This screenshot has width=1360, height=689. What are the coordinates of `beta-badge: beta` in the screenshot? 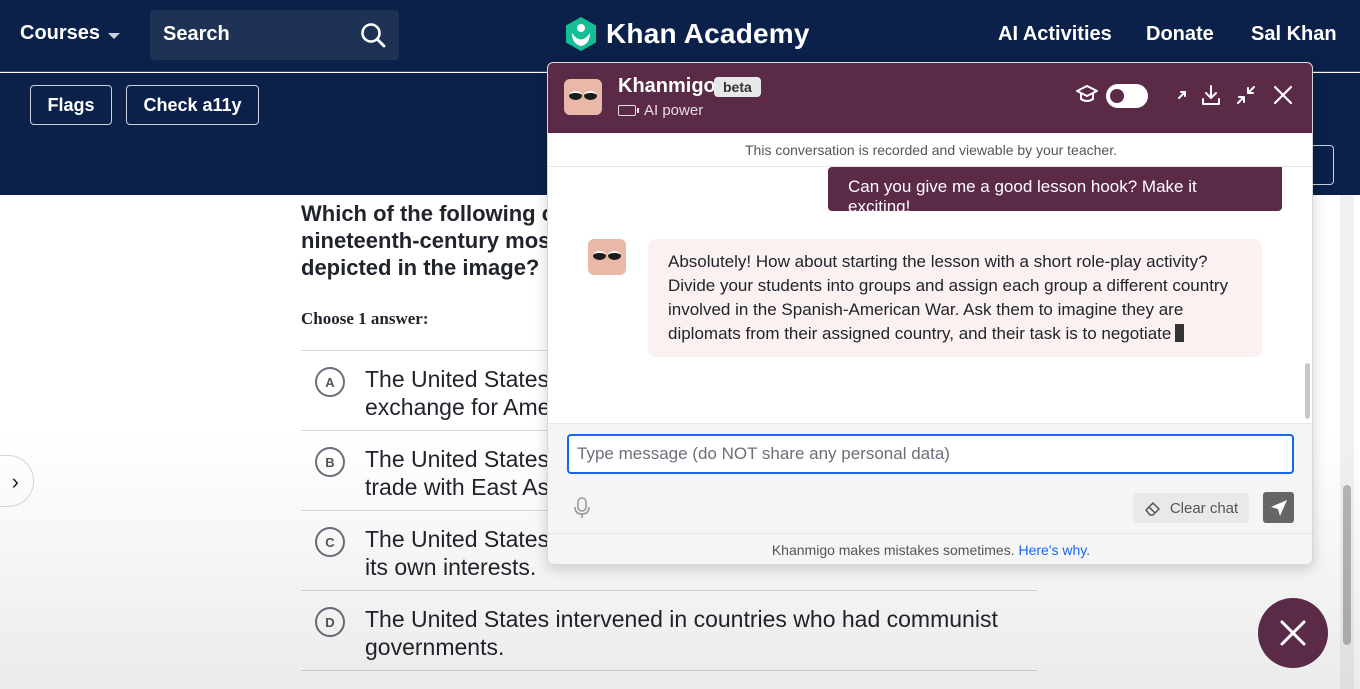 It's located at (737, 87).